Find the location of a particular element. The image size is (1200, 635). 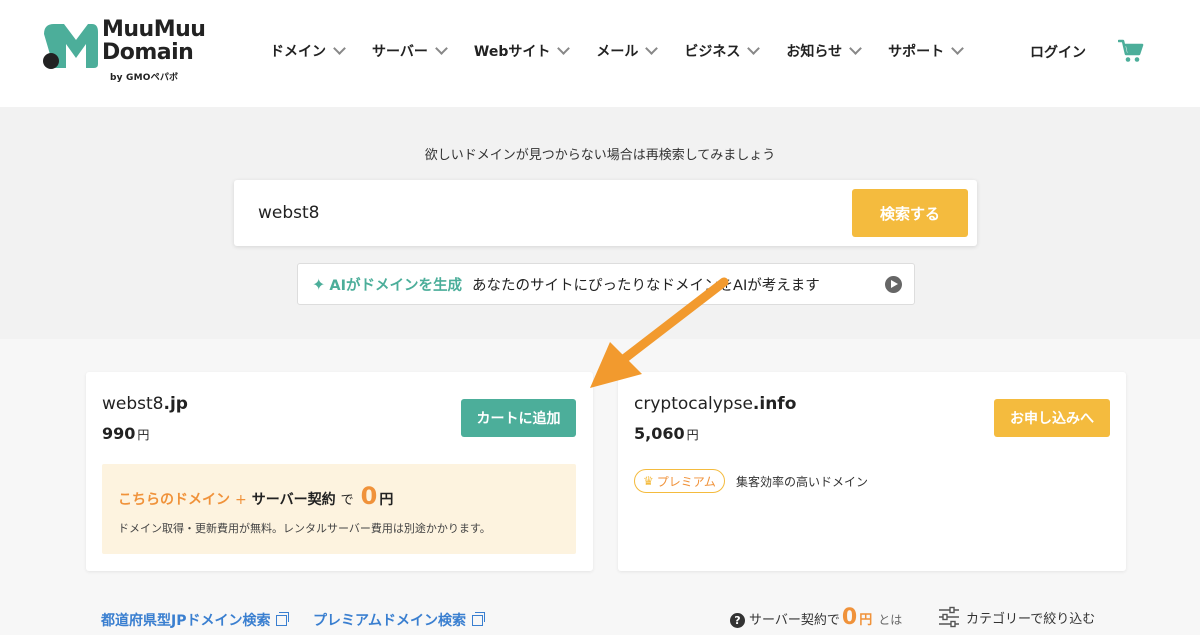

nav-label: メール is located at coordinates (617, 52).